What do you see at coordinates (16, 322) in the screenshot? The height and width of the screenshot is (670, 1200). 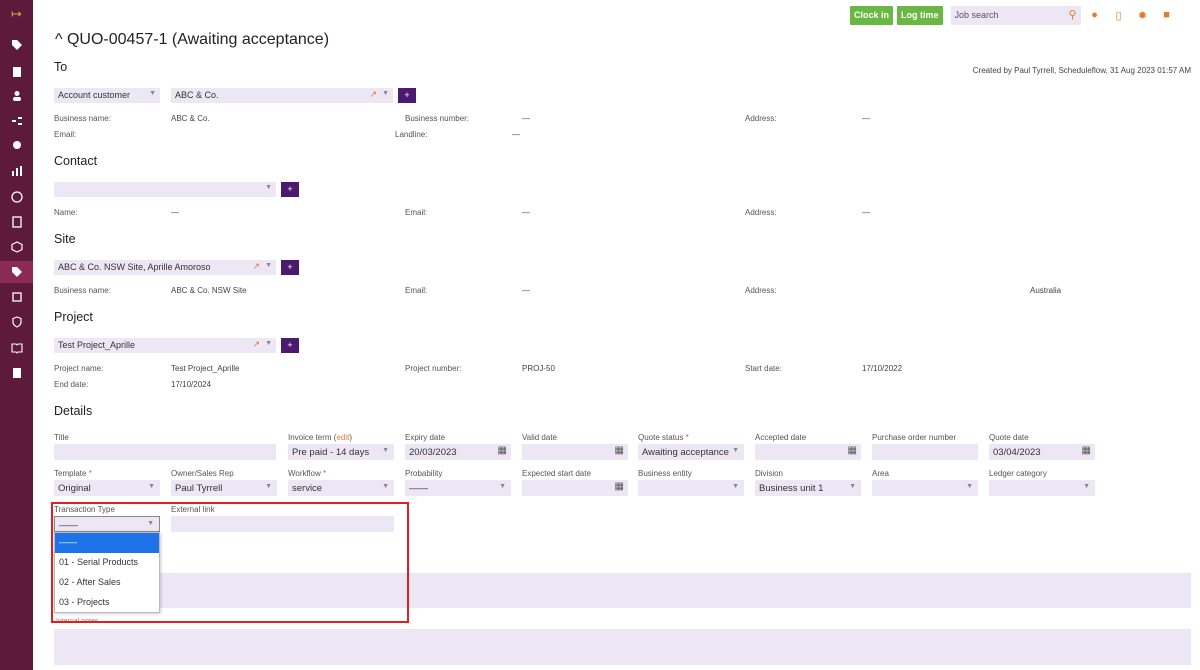 I see `shield-icon` at bounding box center [16, 322].